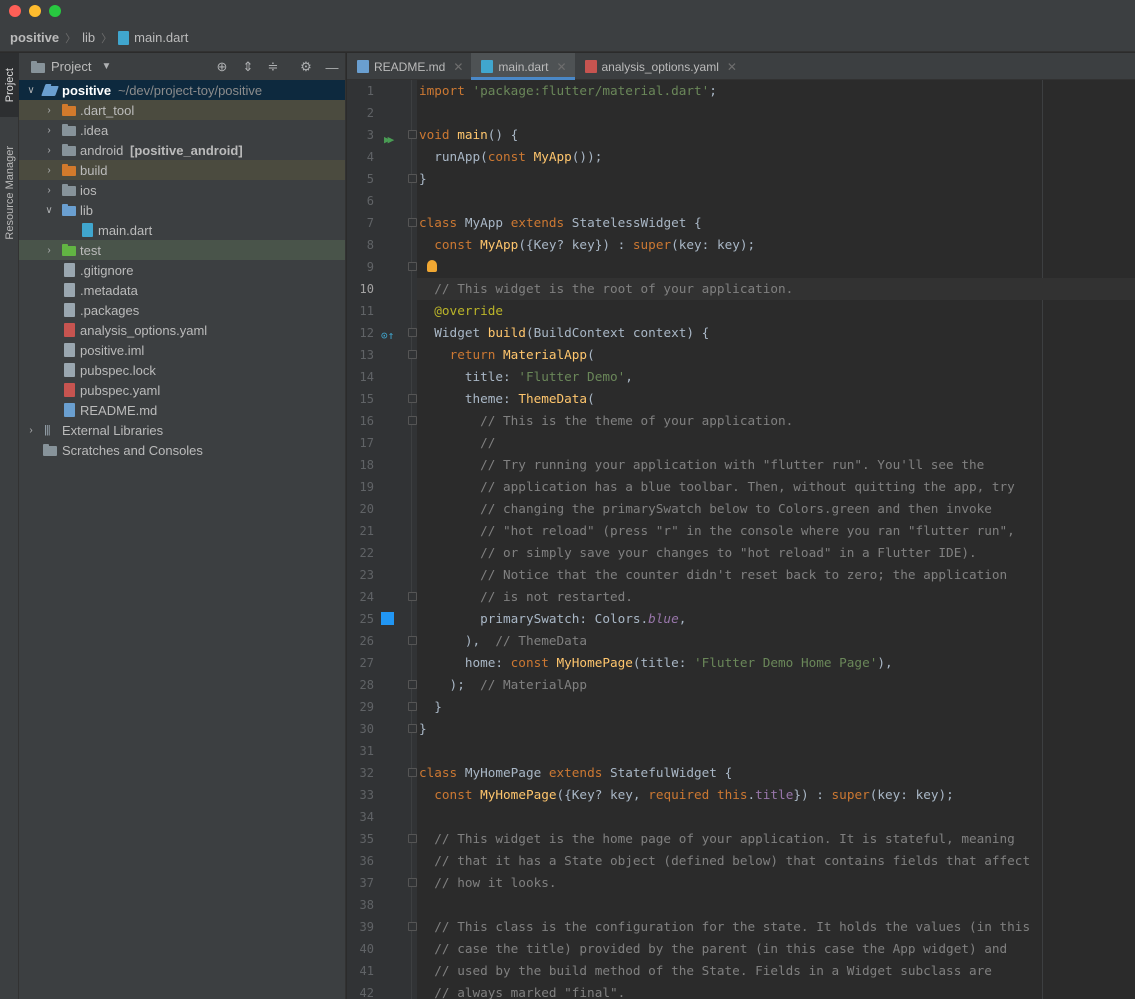  Describe the element at coordinates (182, 350) in the screenshot. I see `tree-item-positive-iml: positive.iml` at that location.